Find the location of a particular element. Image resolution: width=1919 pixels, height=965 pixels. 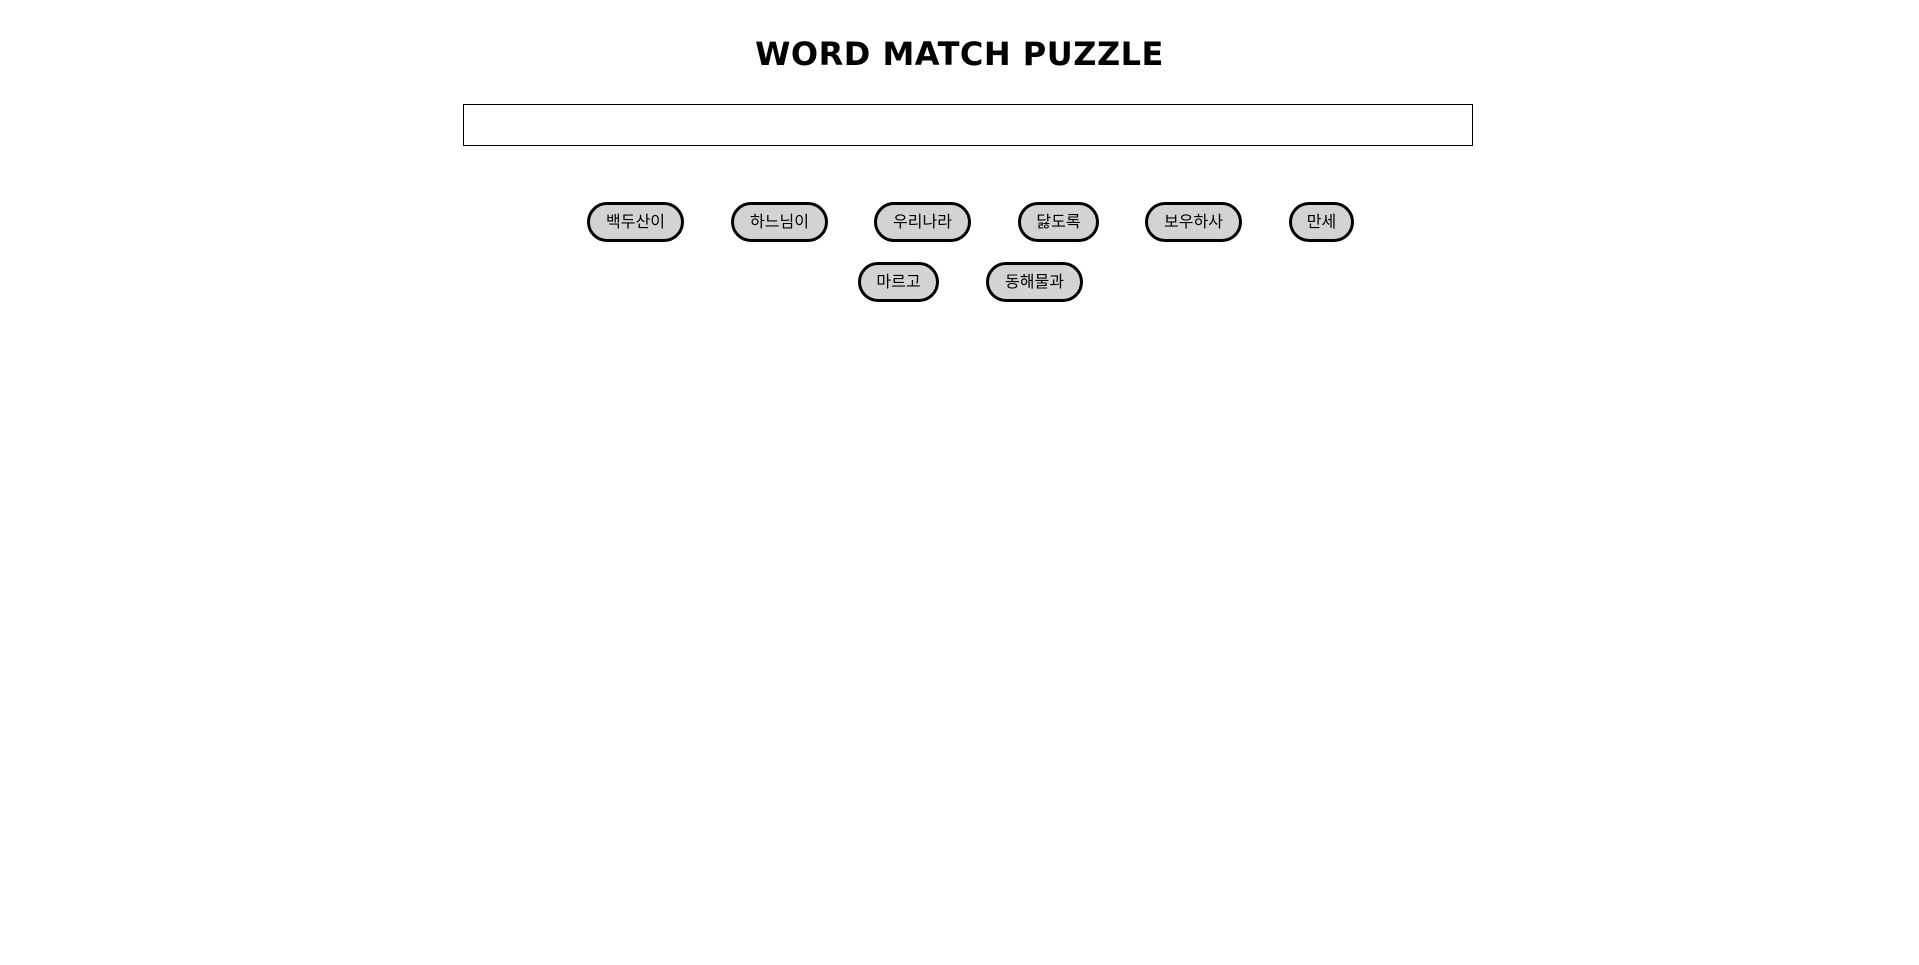

word-tile: 마르고 is located at coordinates (898, 282).